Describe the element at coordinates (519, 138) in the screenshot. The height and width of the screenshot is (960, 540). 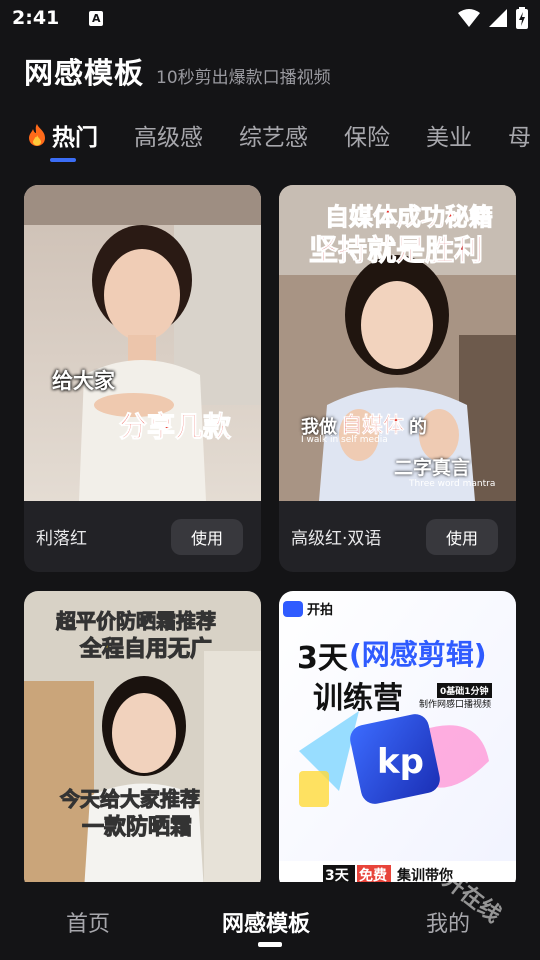
I see `tab-label: 母` at that location.